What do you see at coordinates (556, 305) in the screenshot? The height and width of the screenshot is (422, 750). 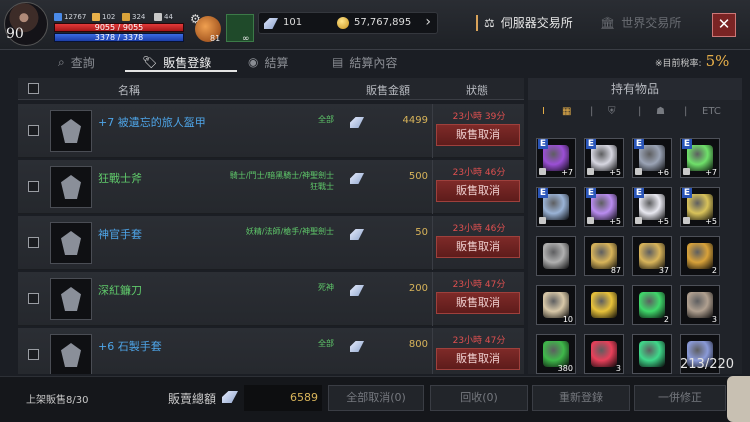 I see `inventory-slot: 10` at bounding box center [556, 305].